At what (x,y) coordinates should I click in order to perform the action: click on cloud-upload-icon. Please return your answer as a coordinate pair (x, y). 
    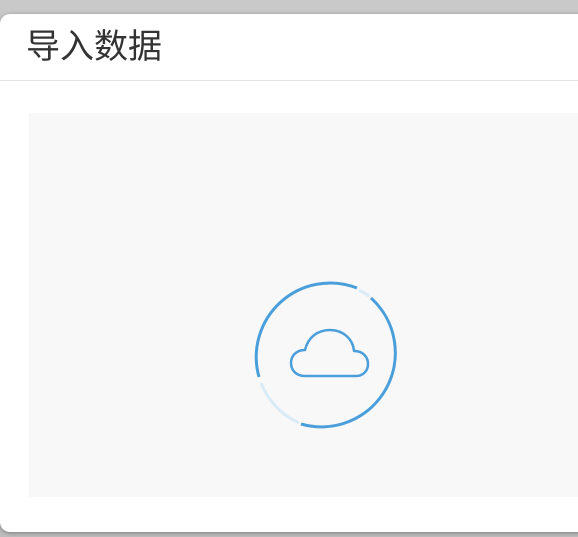
    Looking at the image, I should click on (329, 353).